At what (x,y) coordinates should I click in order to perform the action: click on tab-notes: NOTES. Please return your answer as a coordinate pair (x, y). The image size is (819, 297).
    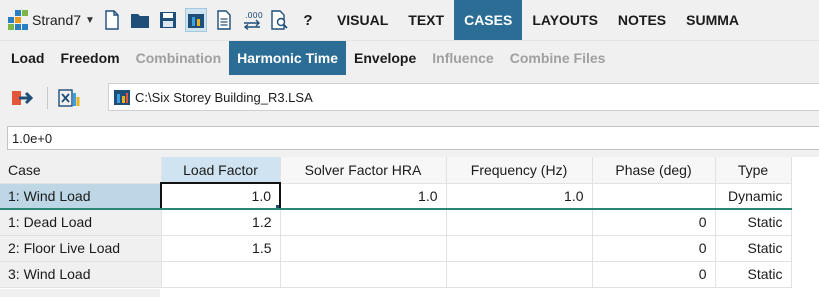
    Looking at the image, I should click on (642, 20).